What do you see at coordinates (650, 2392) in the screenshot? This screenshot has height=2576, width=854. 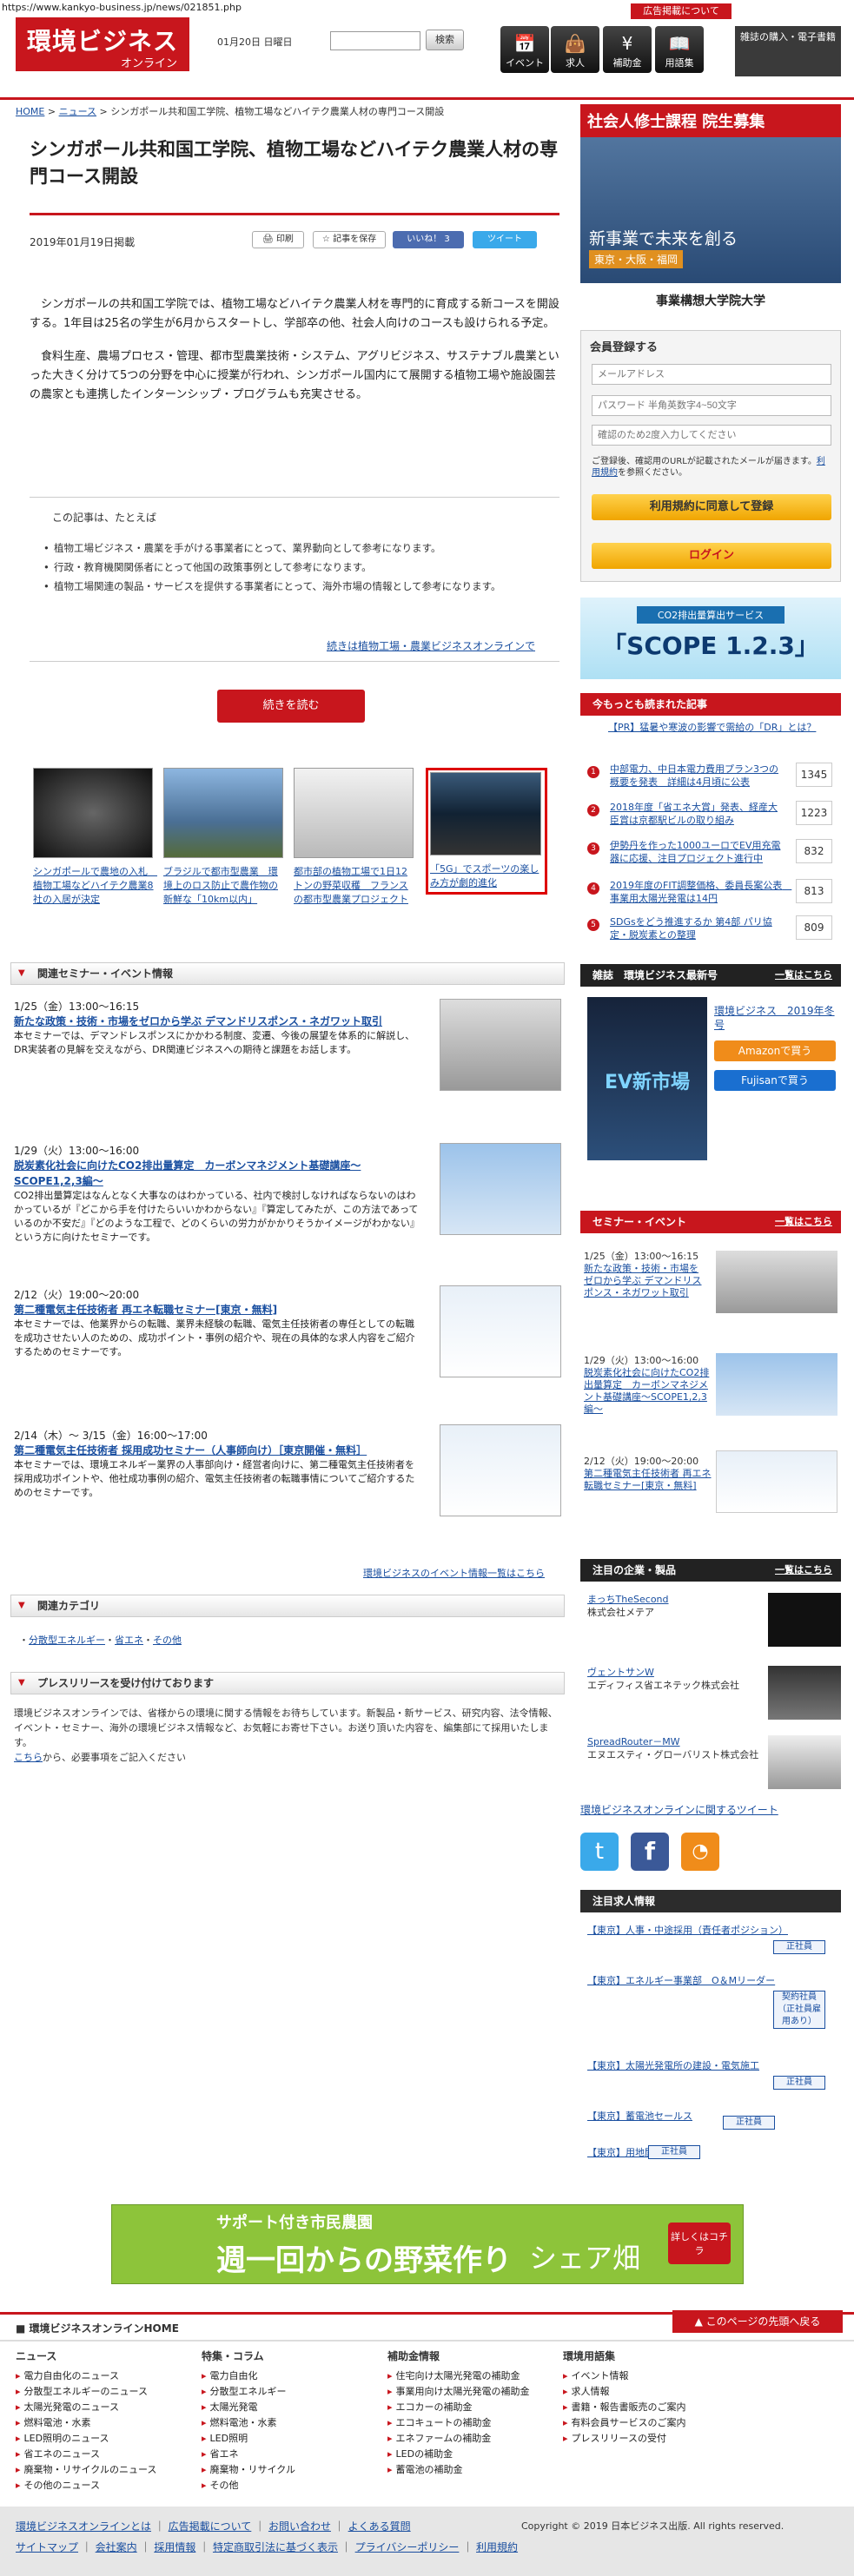 I see `footer-col-link: 求人情報` at bounding box center [650, 2392].